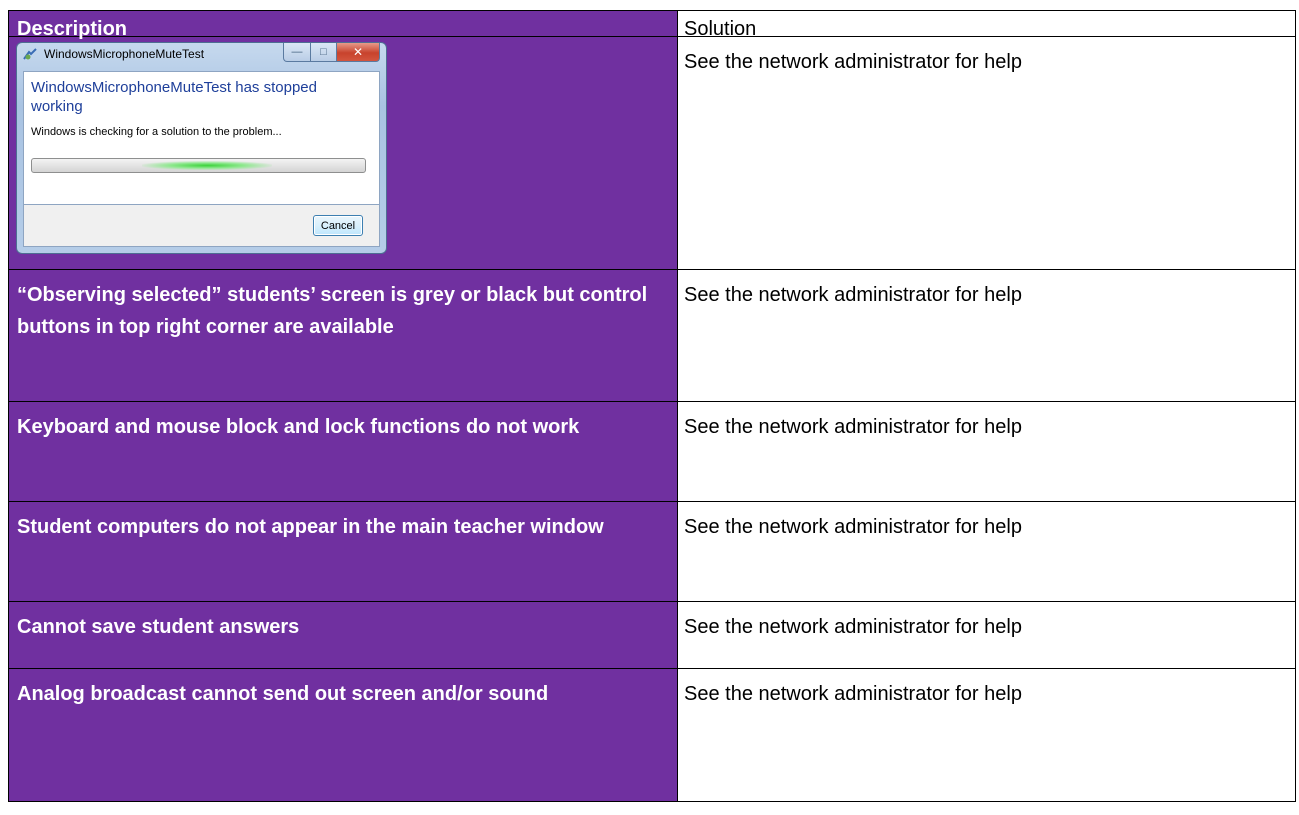 This screenshot has height=815, width=1299. I want to click on dialog-title: WindowsMicrophoneMuteTest, so click(124, 54).